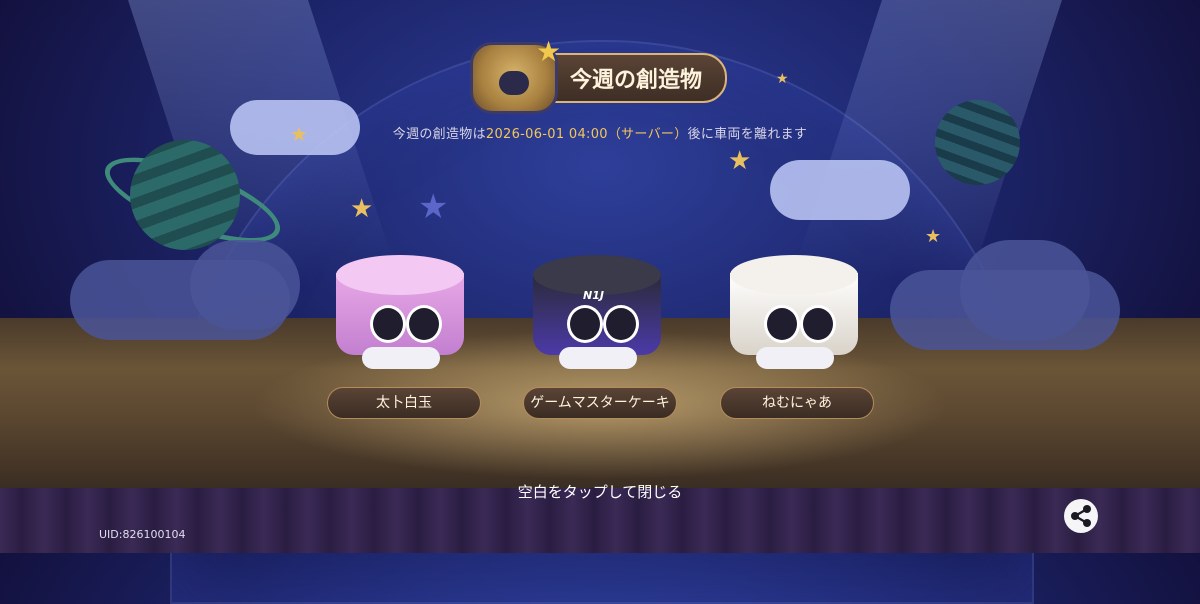 The width and height of the screenshot is (1200, 604). What do you see at coordinates (586, 134) in the screenshot?
I see `notice-datetime: 2026-06-01 04:00（サーバー）` at bounding box center [586, 134].